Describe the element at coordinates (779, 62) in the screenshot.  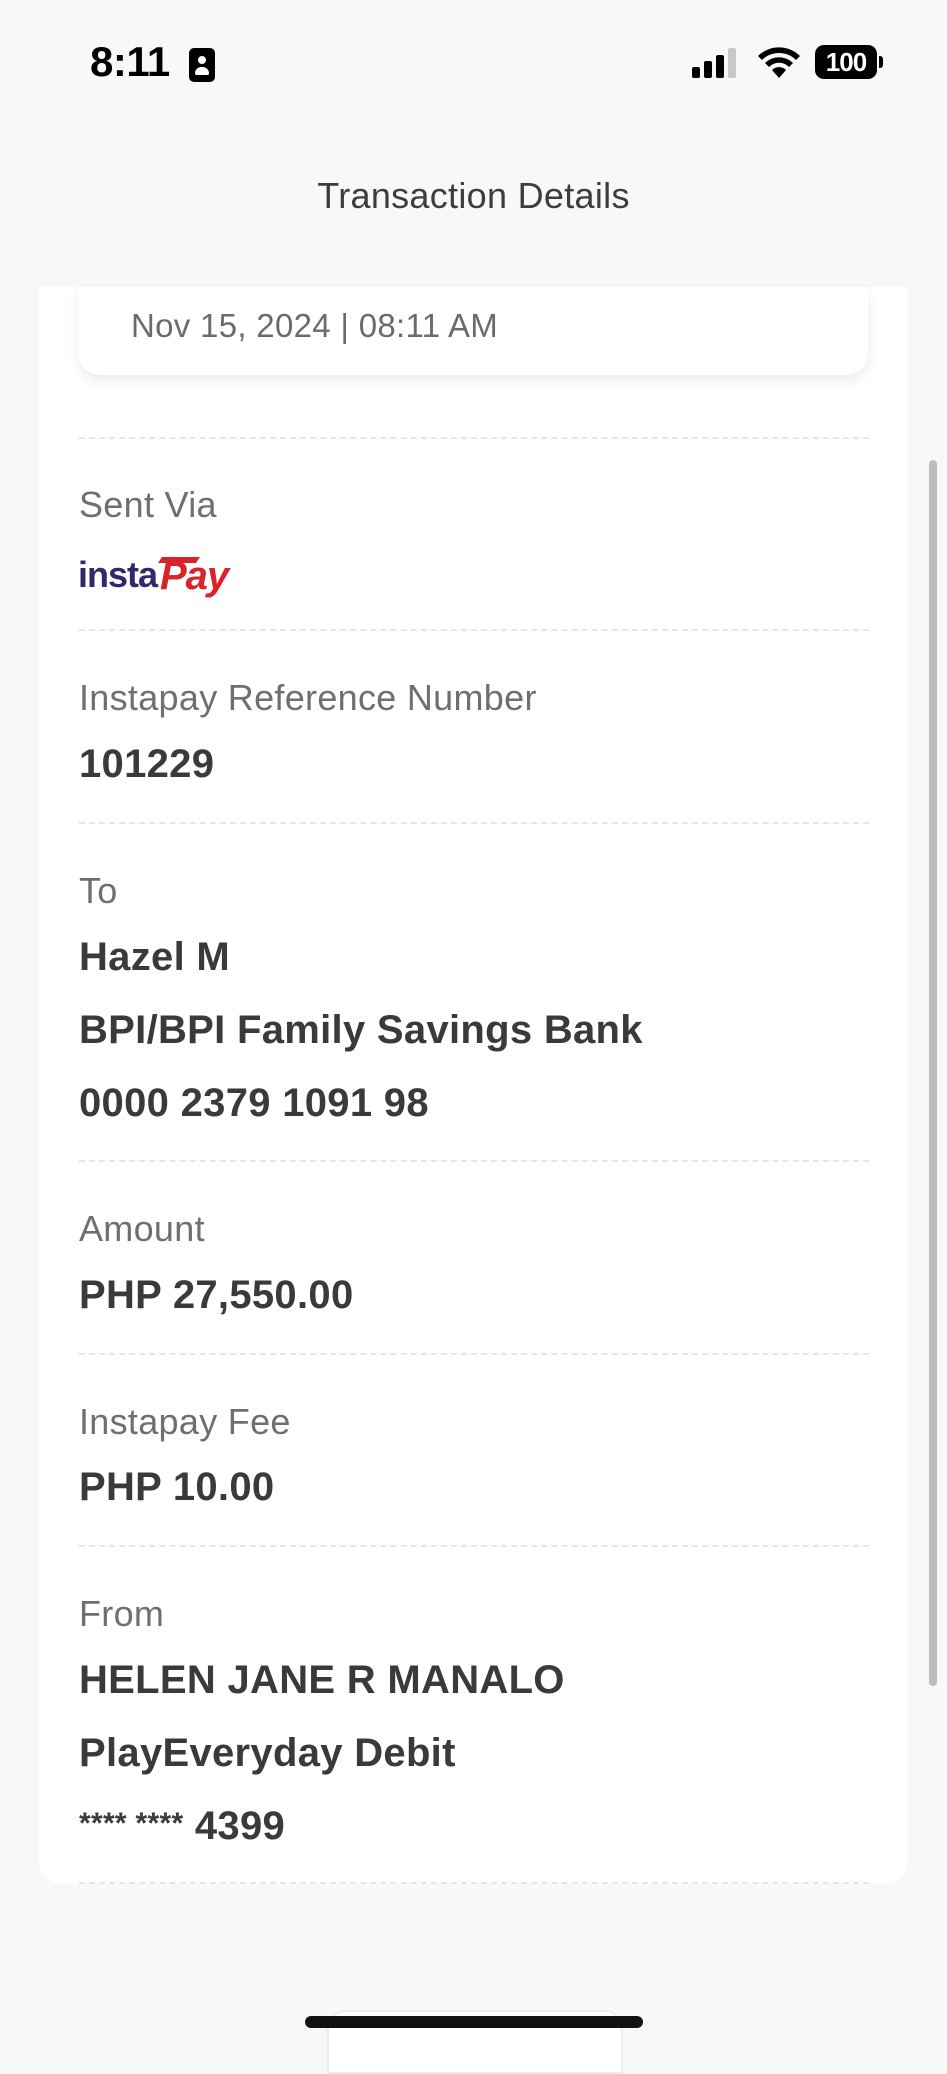
I see `wifi-icon` at that location.